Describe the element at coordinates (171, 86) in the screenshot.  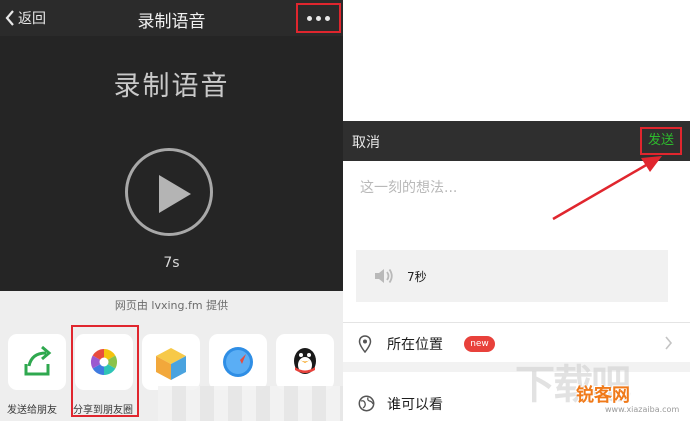
I see `recording-title: 录制语音` at that location.